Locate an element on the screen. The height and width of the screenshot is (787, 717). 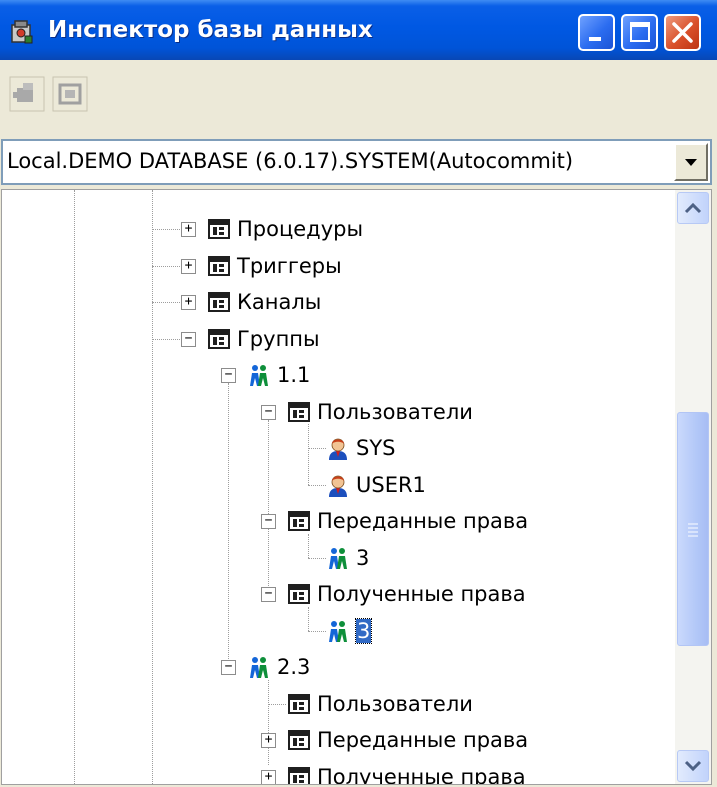
tree-node-label: SYS is located at coordinates (376, 448).